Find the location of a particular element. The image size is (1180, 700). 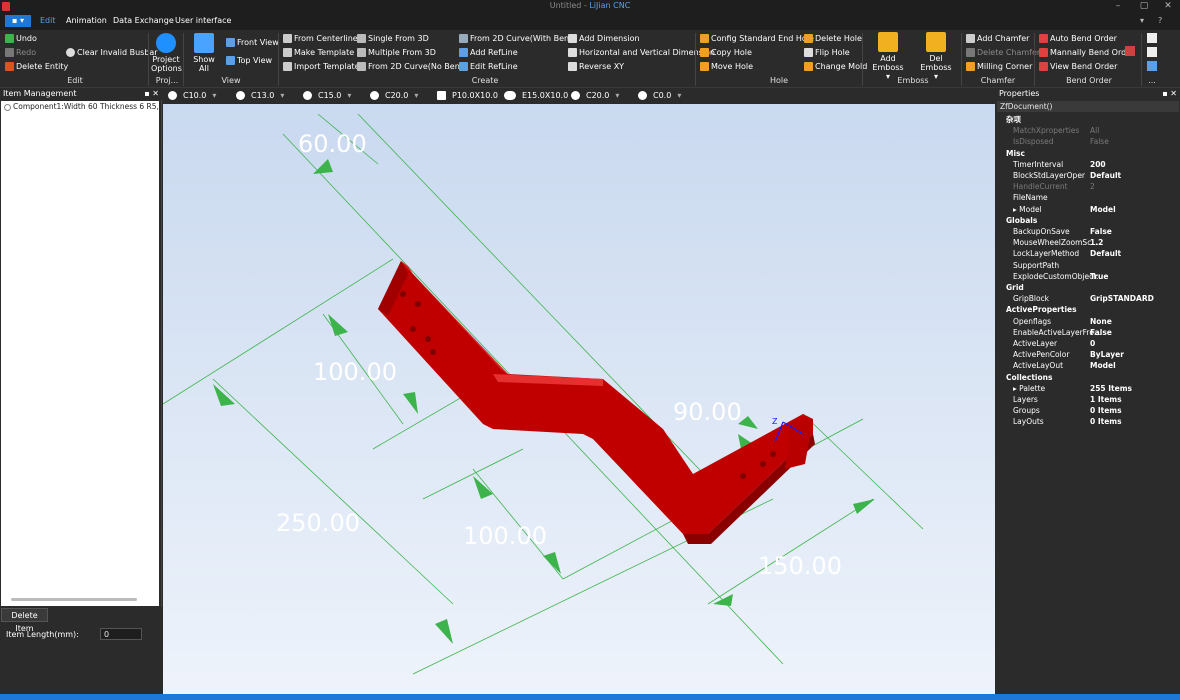

single-from-3d-button: Single From 3D is located at coordinates (393, 39).